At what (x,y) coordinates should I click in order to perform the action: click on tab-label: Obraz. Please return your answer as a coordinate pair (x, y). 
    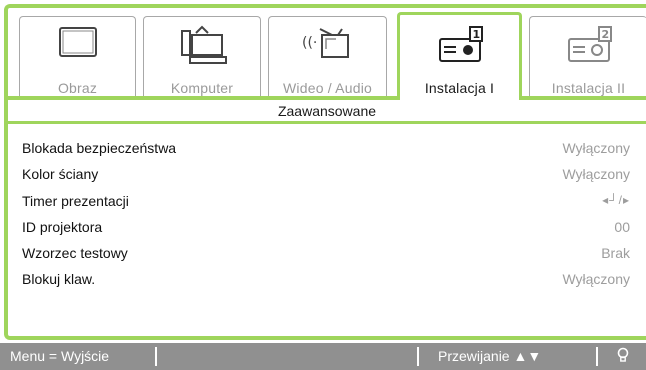
    Looking at the image, I should click on (77, 88).